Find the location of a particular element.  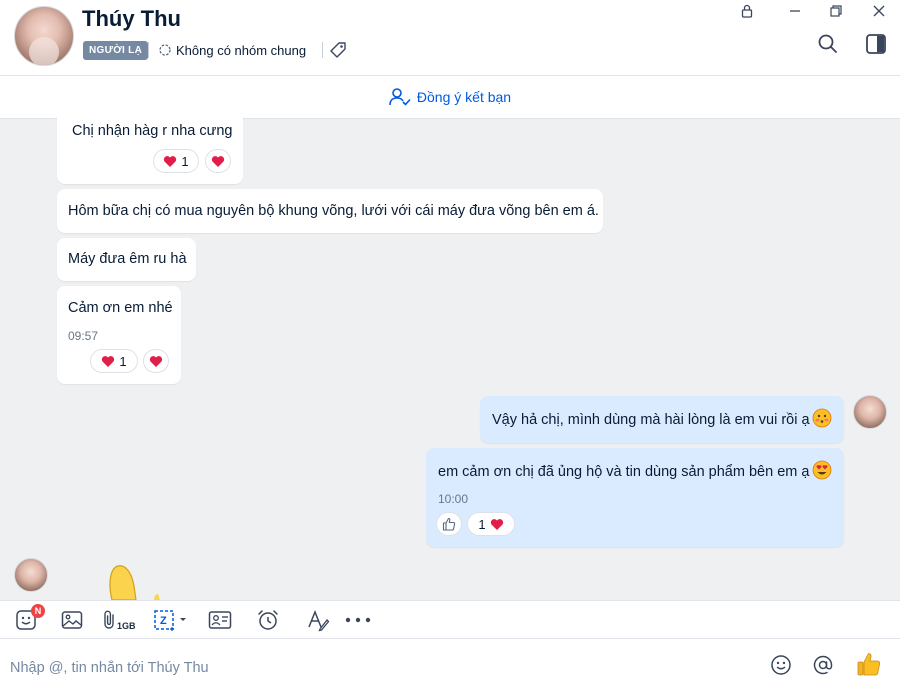

sticker-image is located at coordinates (132, 582).